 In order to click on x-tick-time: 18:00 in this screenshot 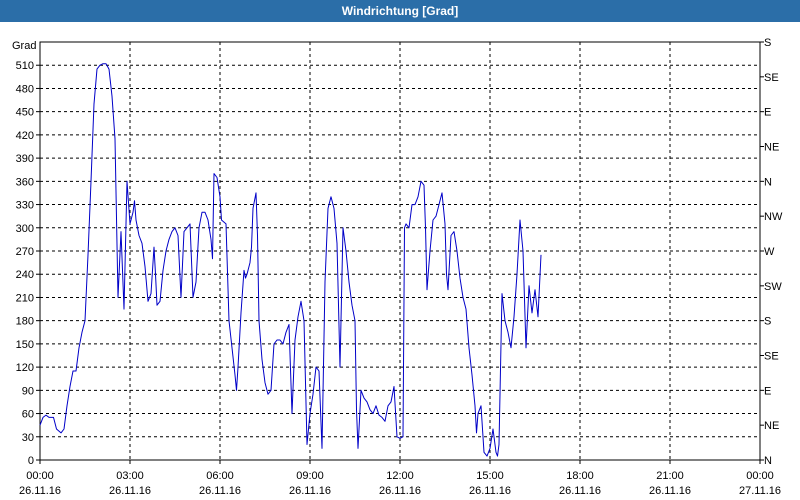, I will do `click(580, 476)`.